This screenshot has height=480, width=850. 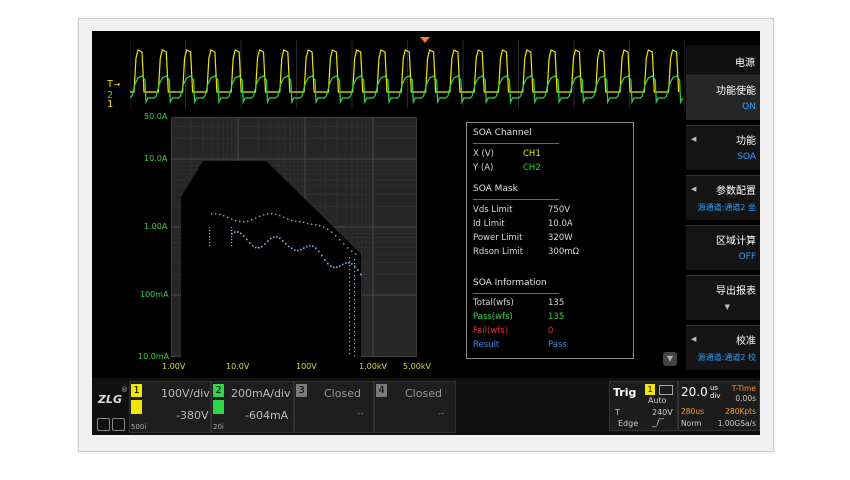 What do you see at coordinates (628, 423) in the screenshot?
I see `trigger-type: Edge` at bounding box center [628, 423].